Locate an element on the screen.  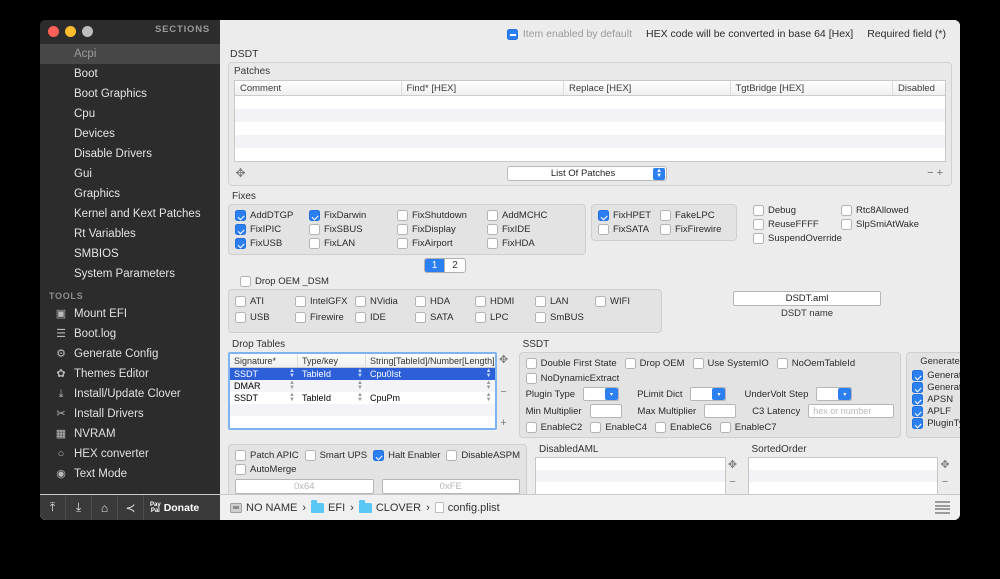
device-smbus-checkbox is located at coordinates (540, 317).